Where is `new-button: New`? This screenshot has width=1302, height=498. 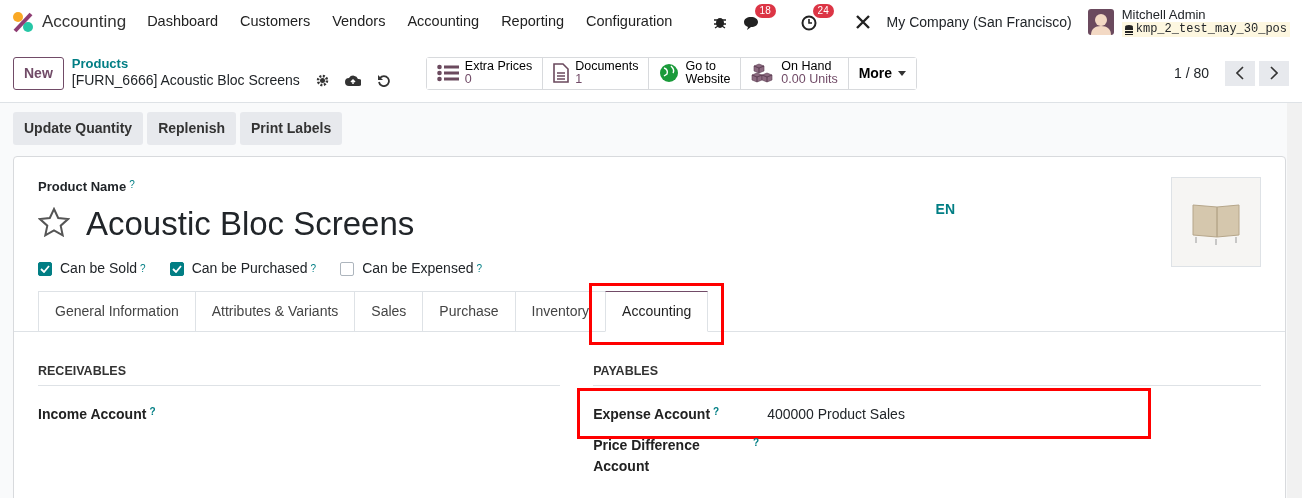
new-button: New is located at coordinates (38, 73).